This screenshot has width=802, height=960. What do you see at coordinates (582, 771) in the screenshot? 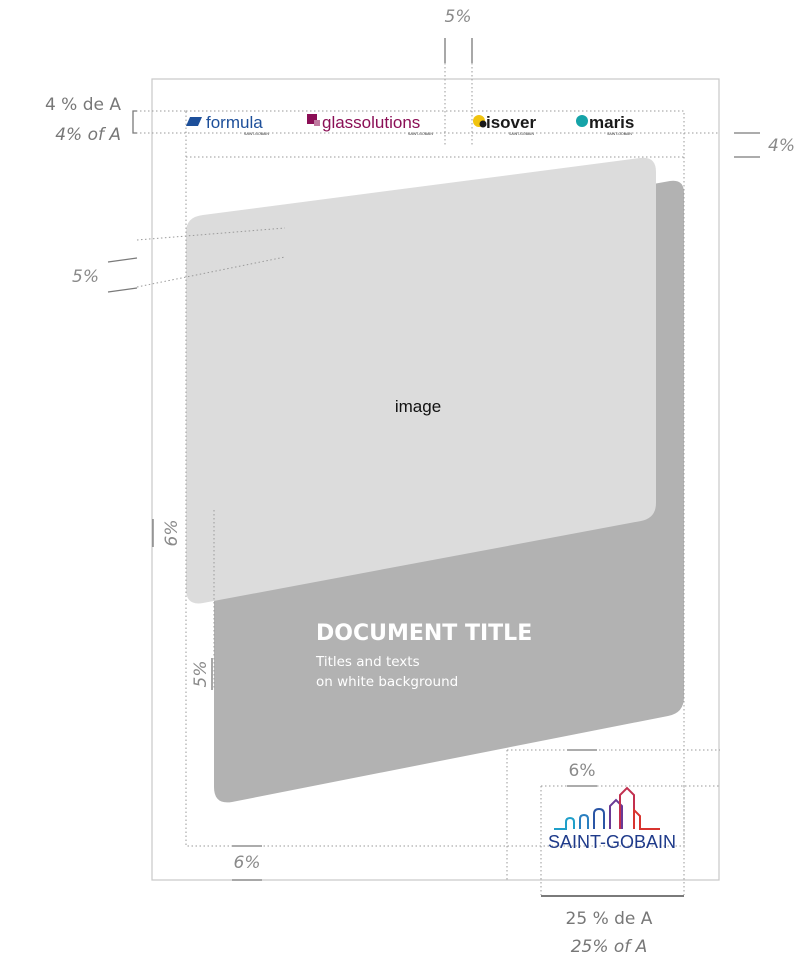
I see `logo-gap-label: 6%` at bounding box center [582, 771].